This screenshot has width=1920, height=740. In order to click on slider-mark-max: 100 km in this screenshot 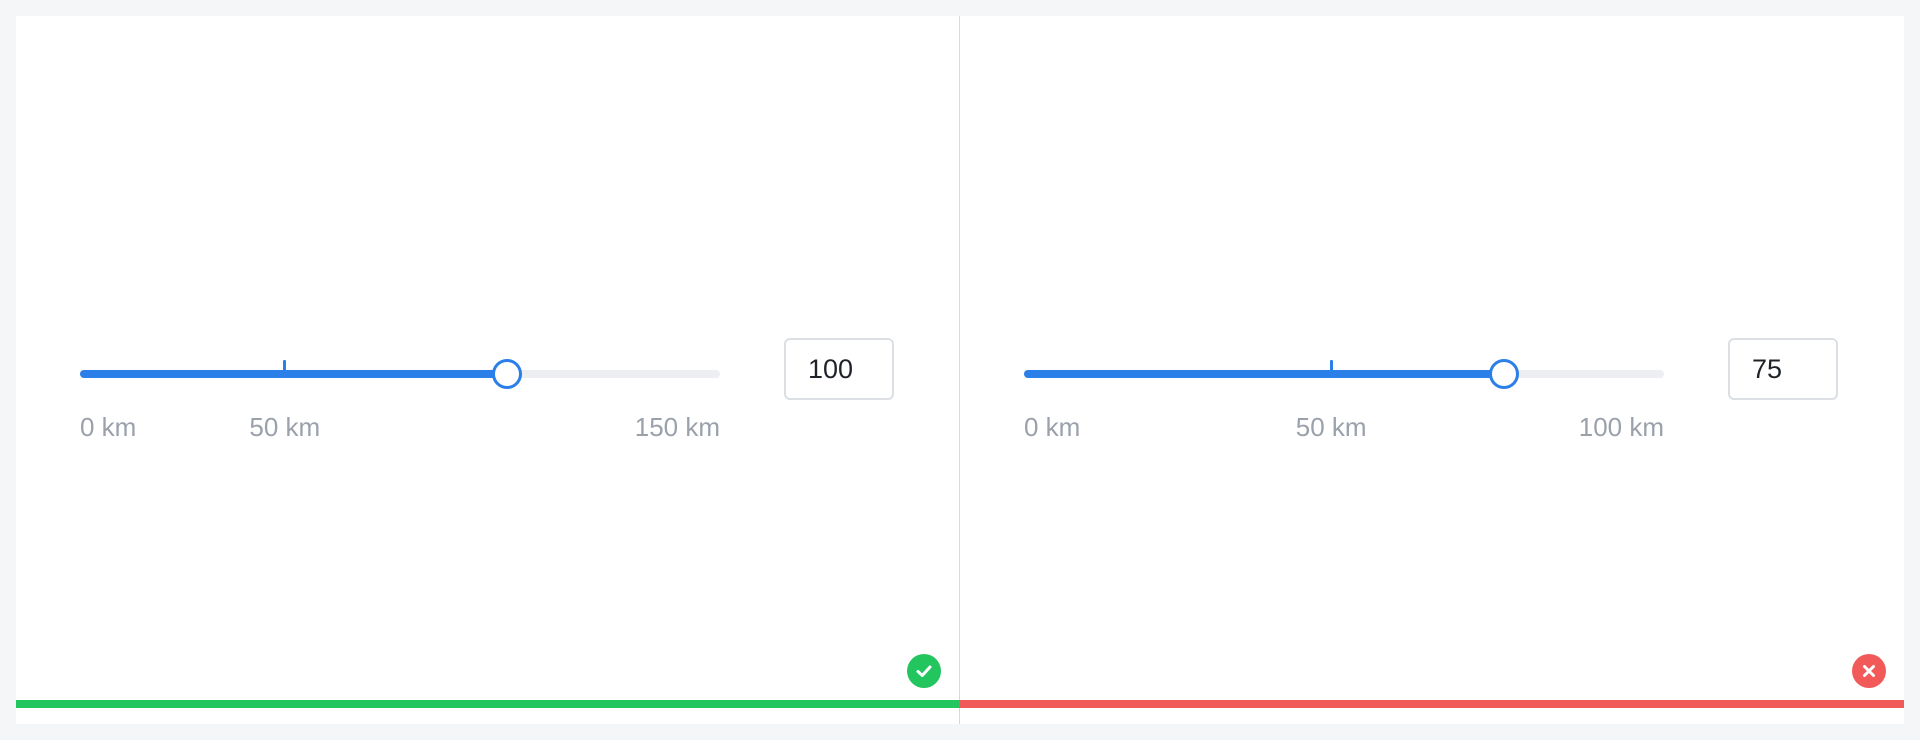, I will do `click(1621, 427)`.